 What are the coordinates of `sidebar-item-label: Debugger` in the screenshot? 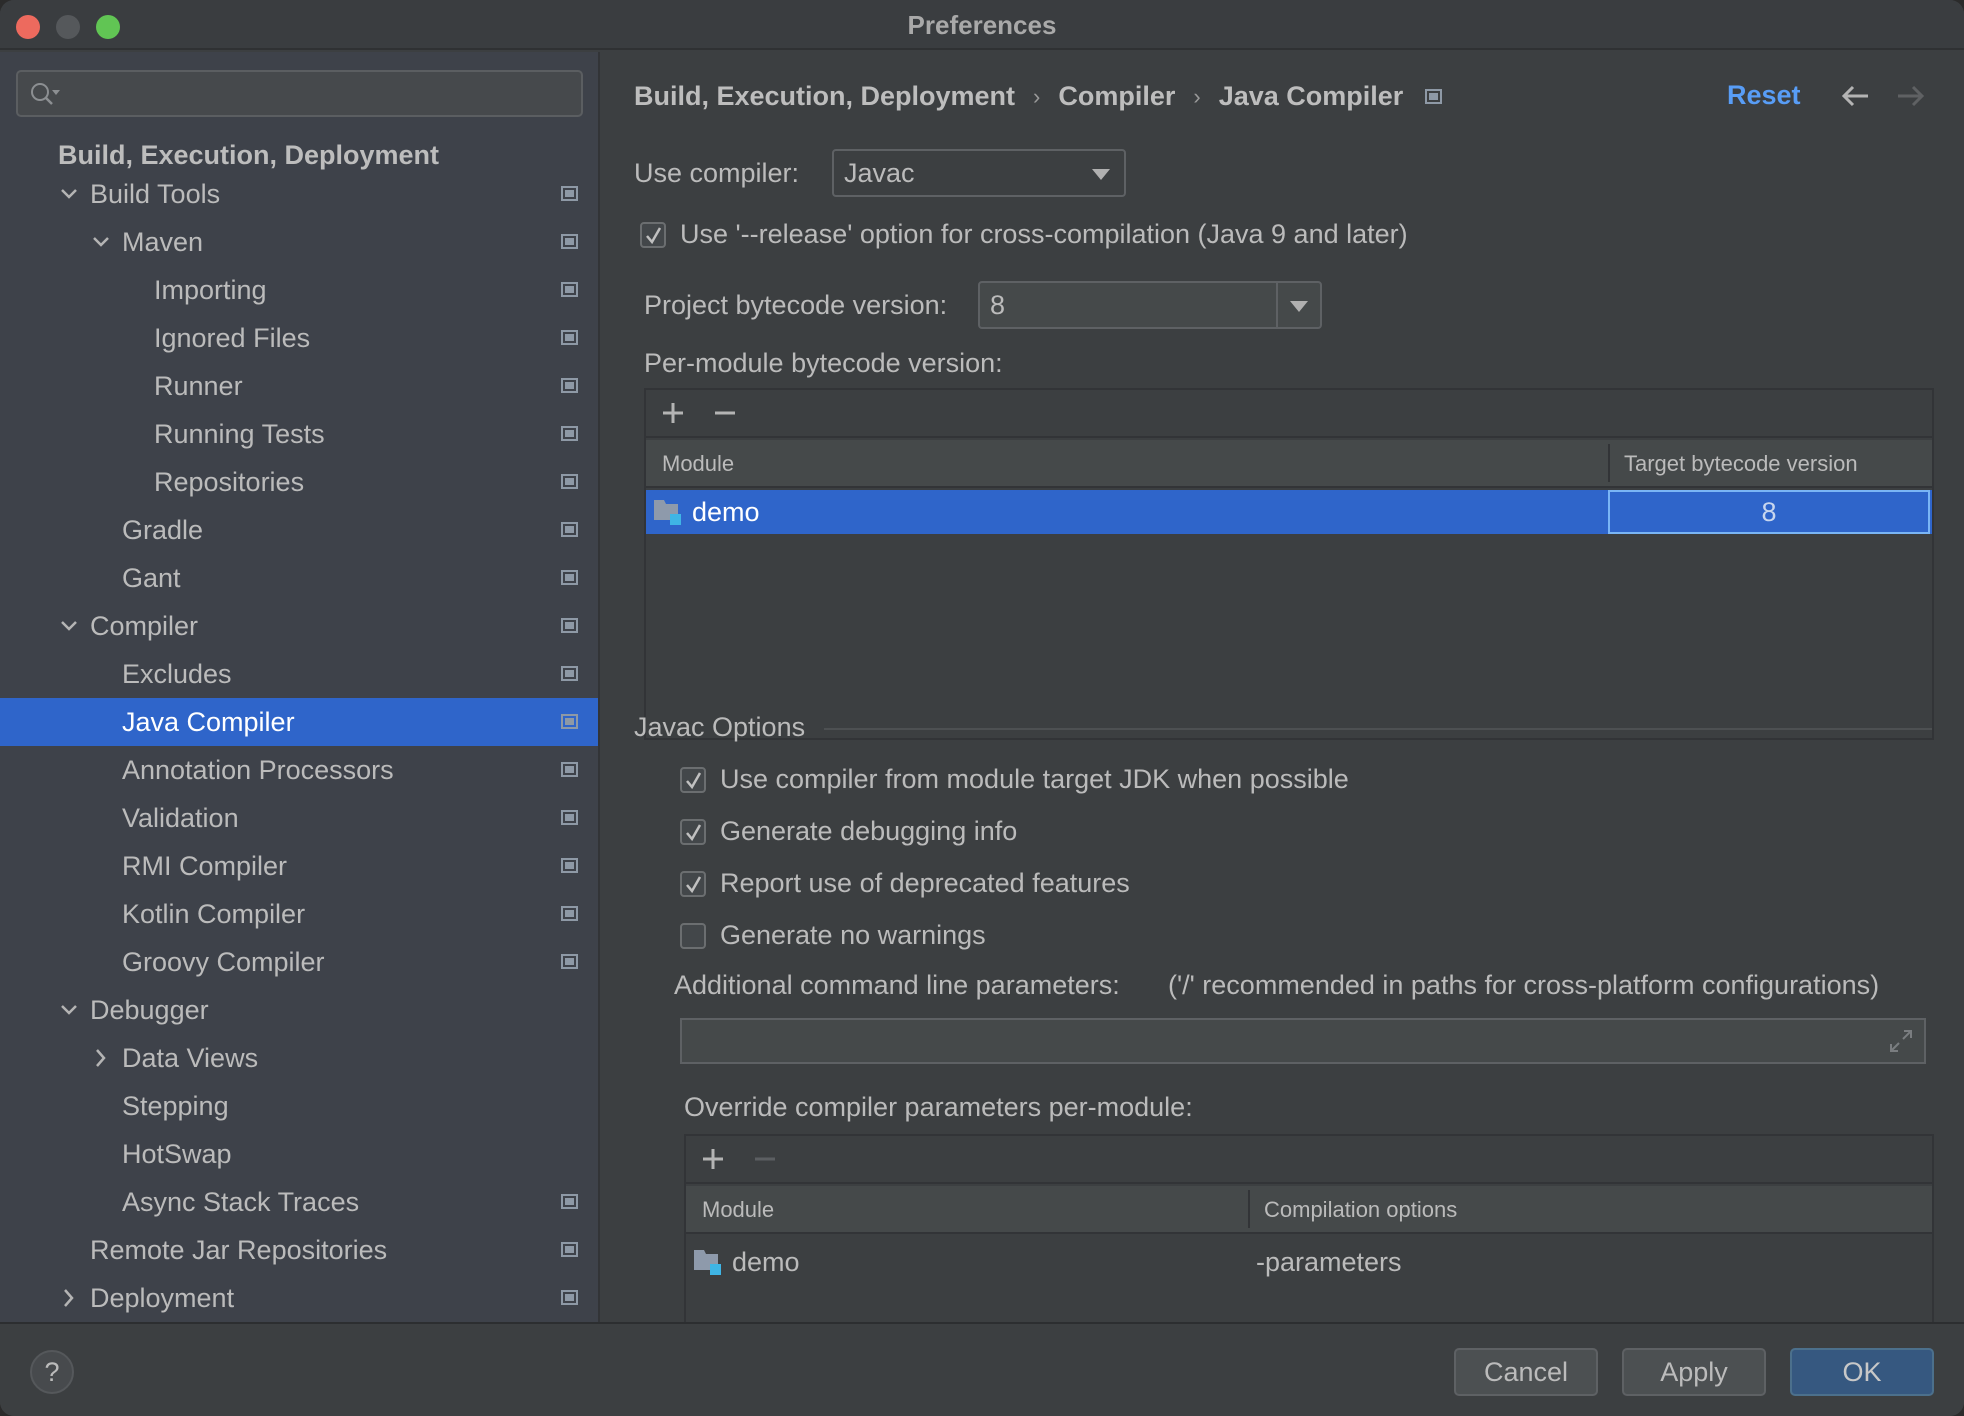 It's located at (149, 1010).